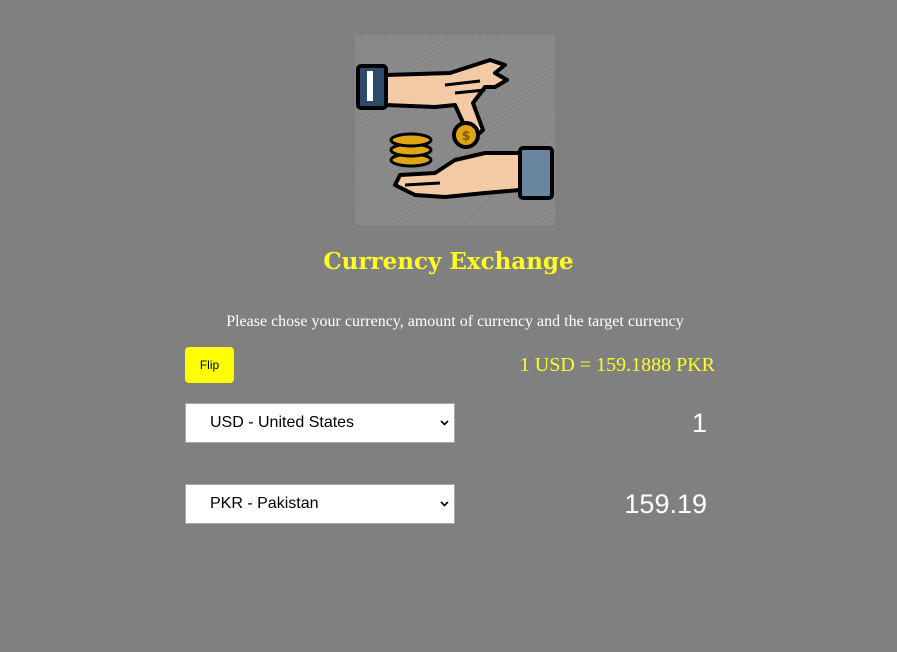  What do you see at coordinates (455, 130) in the screenshot?
I see `hand-giving-coin-icon: $` at bounding box center [455, 130].